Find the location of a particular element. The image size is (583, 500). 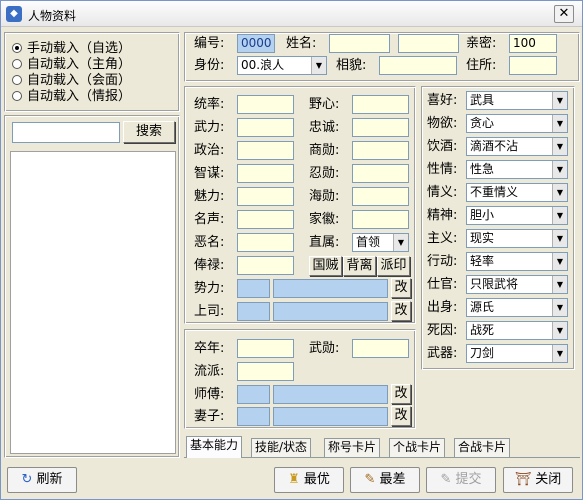

door-exit-icon: ⛩ is located at coordinates (523, 479).